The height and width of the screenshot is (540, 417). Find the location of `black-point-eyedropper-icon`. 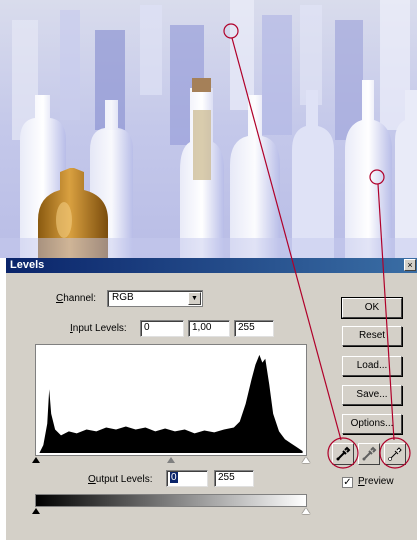

black-point-eyedropper-icon is located at coordinates (343, 453).